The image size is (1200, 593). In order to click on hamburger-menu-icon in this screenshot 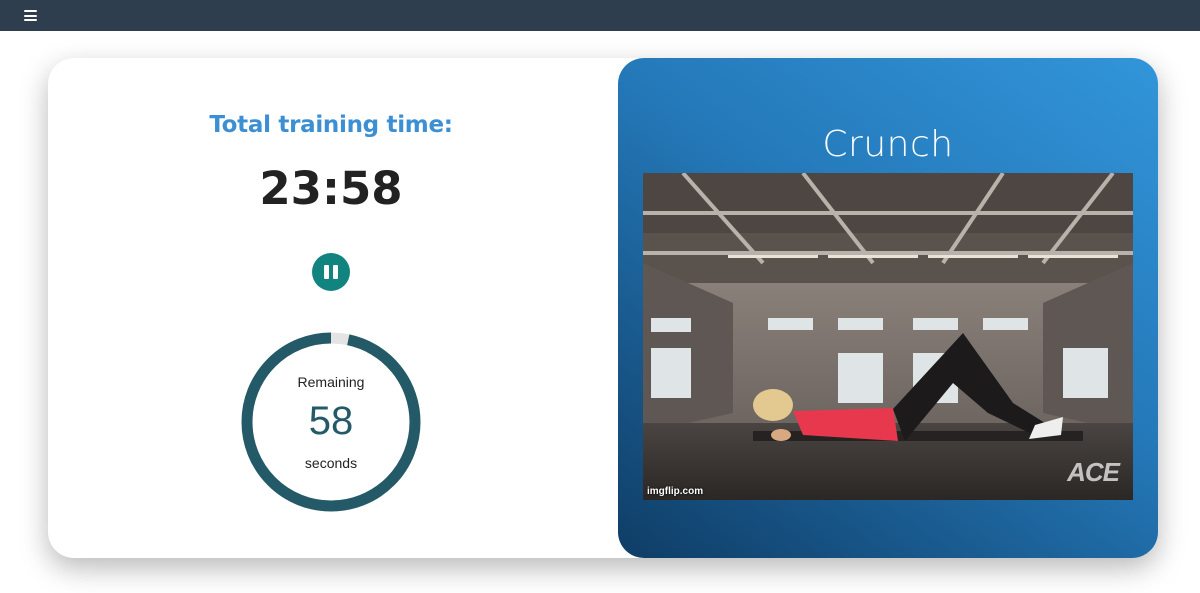, I will do `click(31, 15)`.